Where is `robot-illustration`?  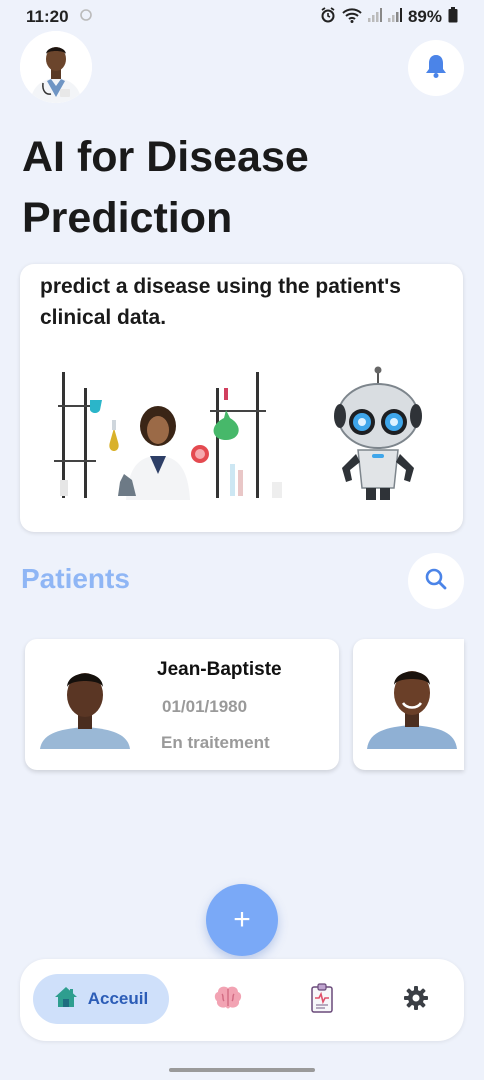 robot-illustration is located at coordinates (380, 434).